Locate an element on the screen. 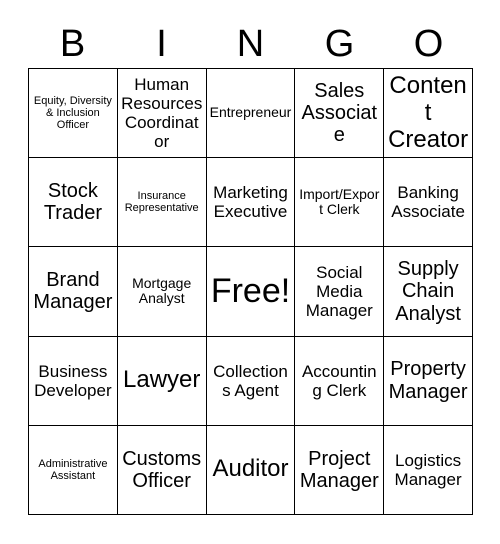  bingo-cell-label: Administrative Assistant is located at coordinates (73, 469).